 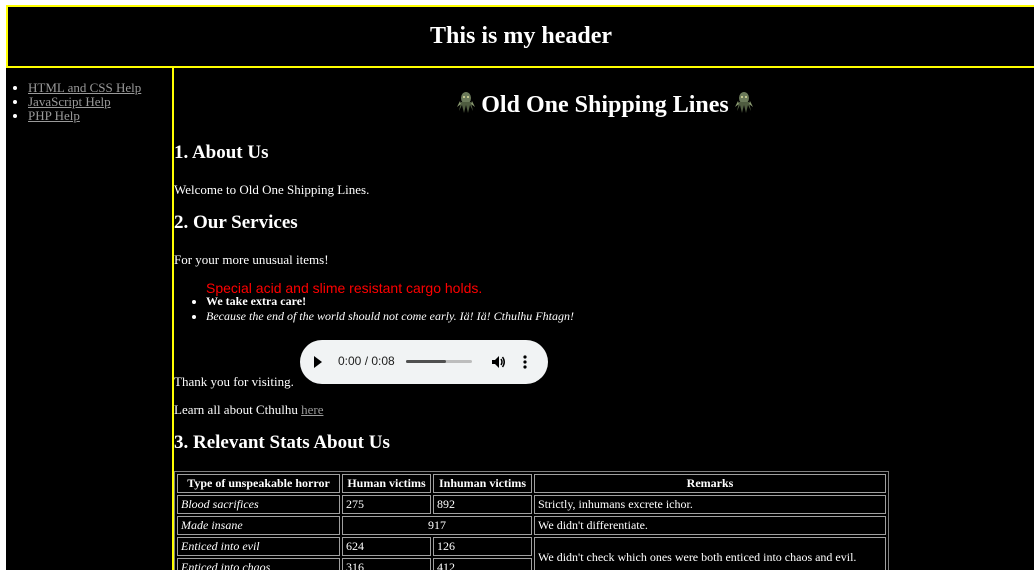 I want to click on header-title: This is my header, so click(x=520, y=36).